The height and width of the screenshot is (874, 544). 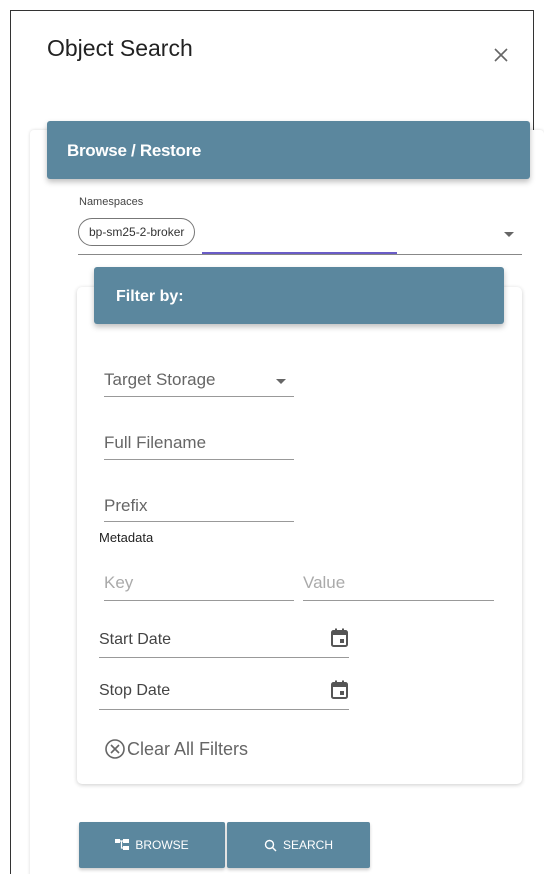 I want to click on close-button, so click(x=501, y=55).